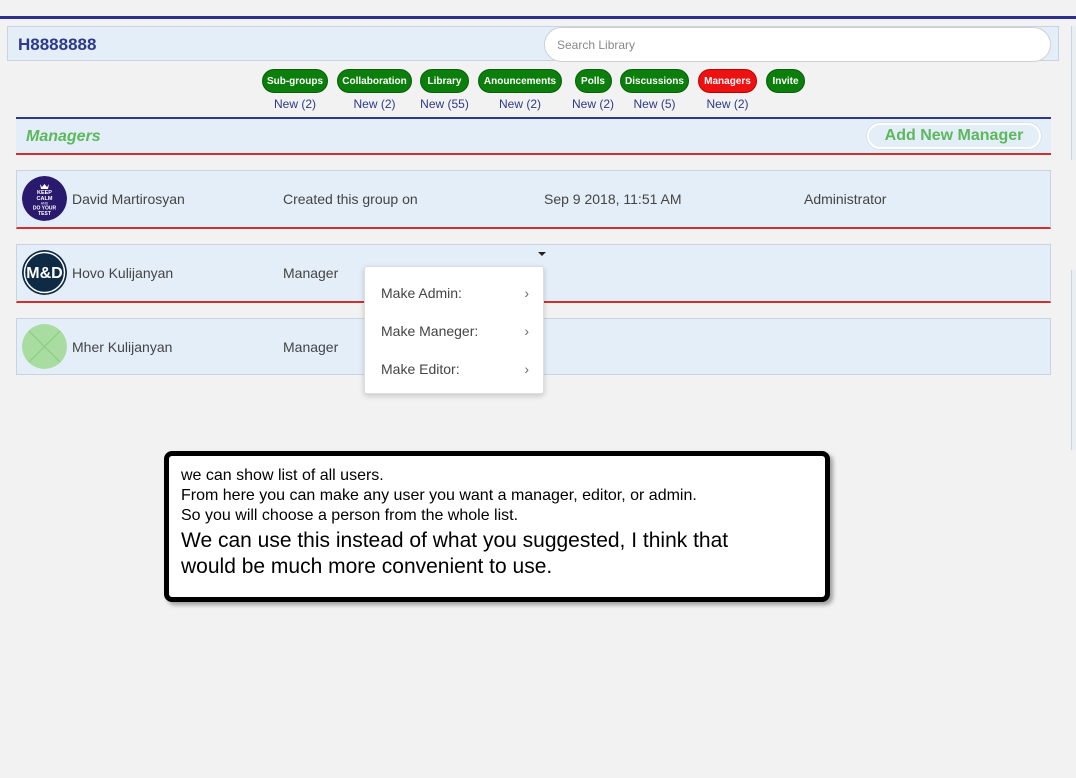 The width and height of the screenshot is (1076, 778). What do you see at coordinates (63, 136) in the screenshot?
I see `section-title: Managers` at bounding box center [63, 136].